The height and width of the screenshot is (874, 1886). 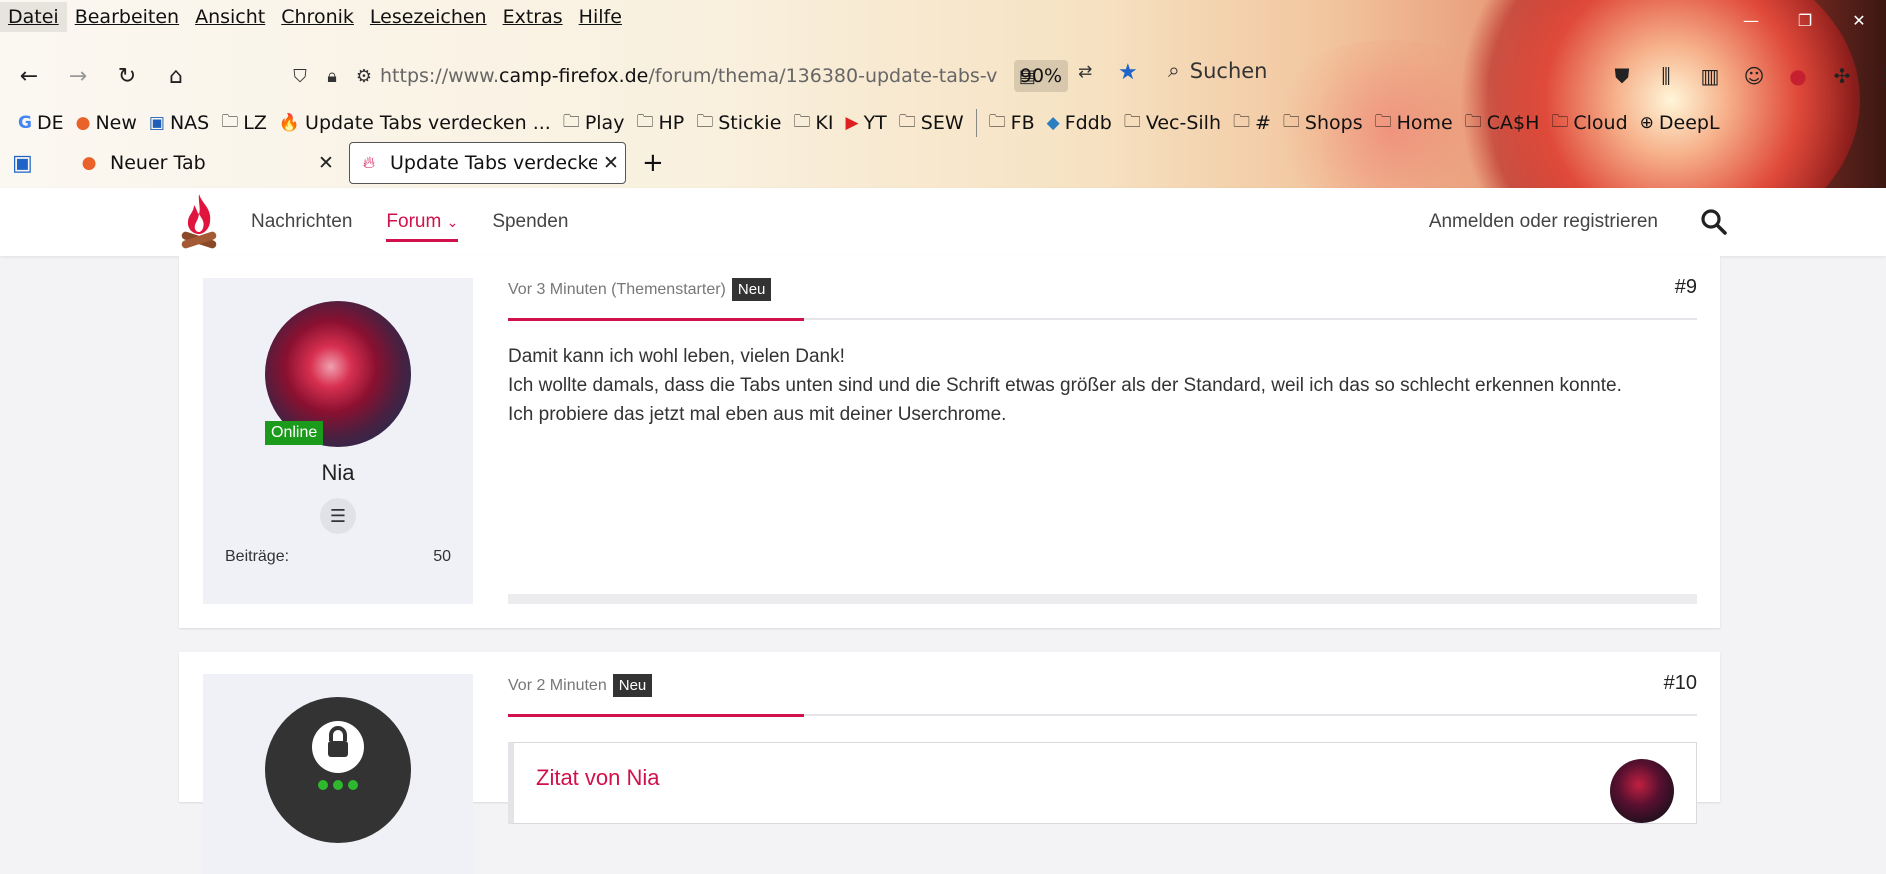 What do you see at coordinates (1805, 20) in the screenshot?
I see `restore-button: ❐` at bounding box center [1805, 20].